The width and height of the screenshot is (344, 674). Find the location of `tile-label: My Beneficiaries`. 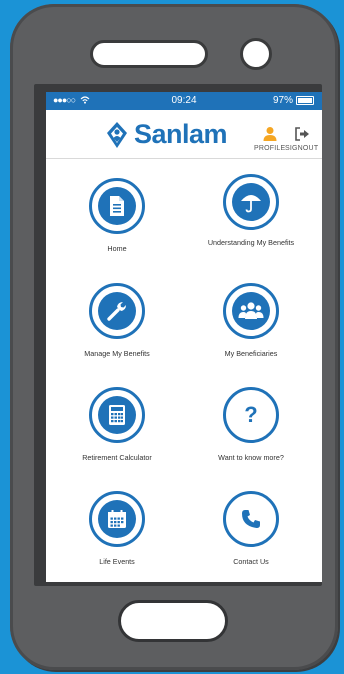

tile-label: My Beneficiaries is located at coordinates (251, 353).